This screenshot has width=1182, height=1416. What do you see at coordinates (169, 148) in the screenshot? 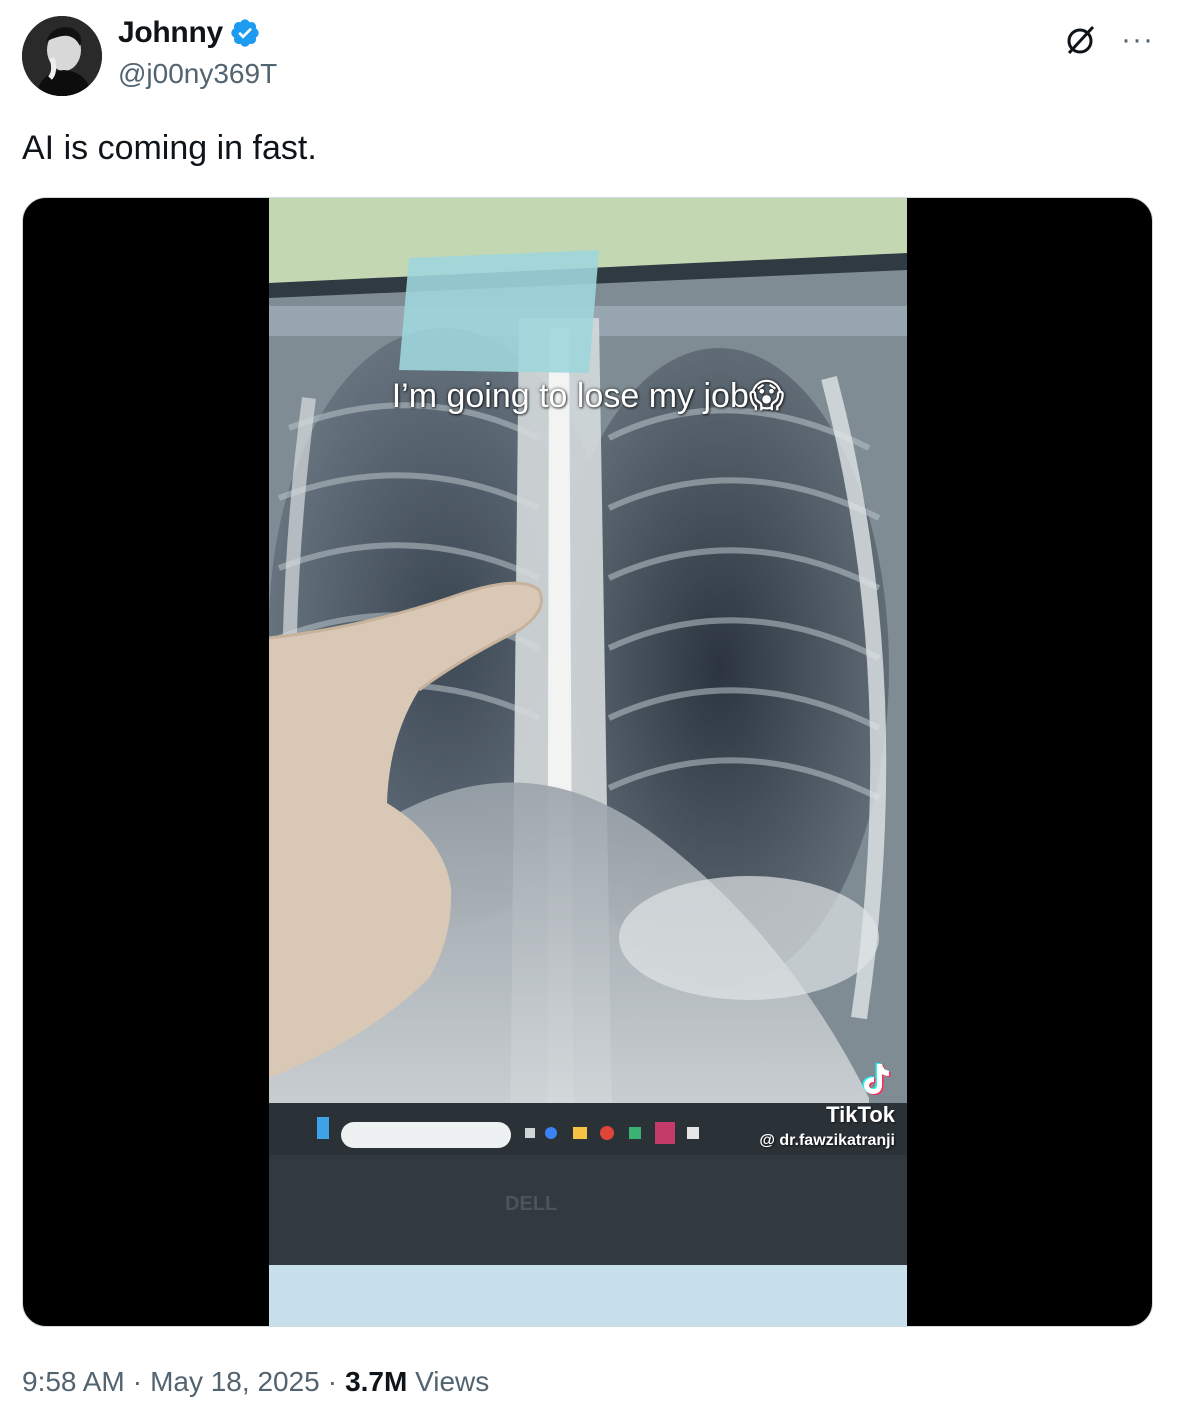
I see `tweet-text: AI is coming in fast.` at bounding box center [169, 148].